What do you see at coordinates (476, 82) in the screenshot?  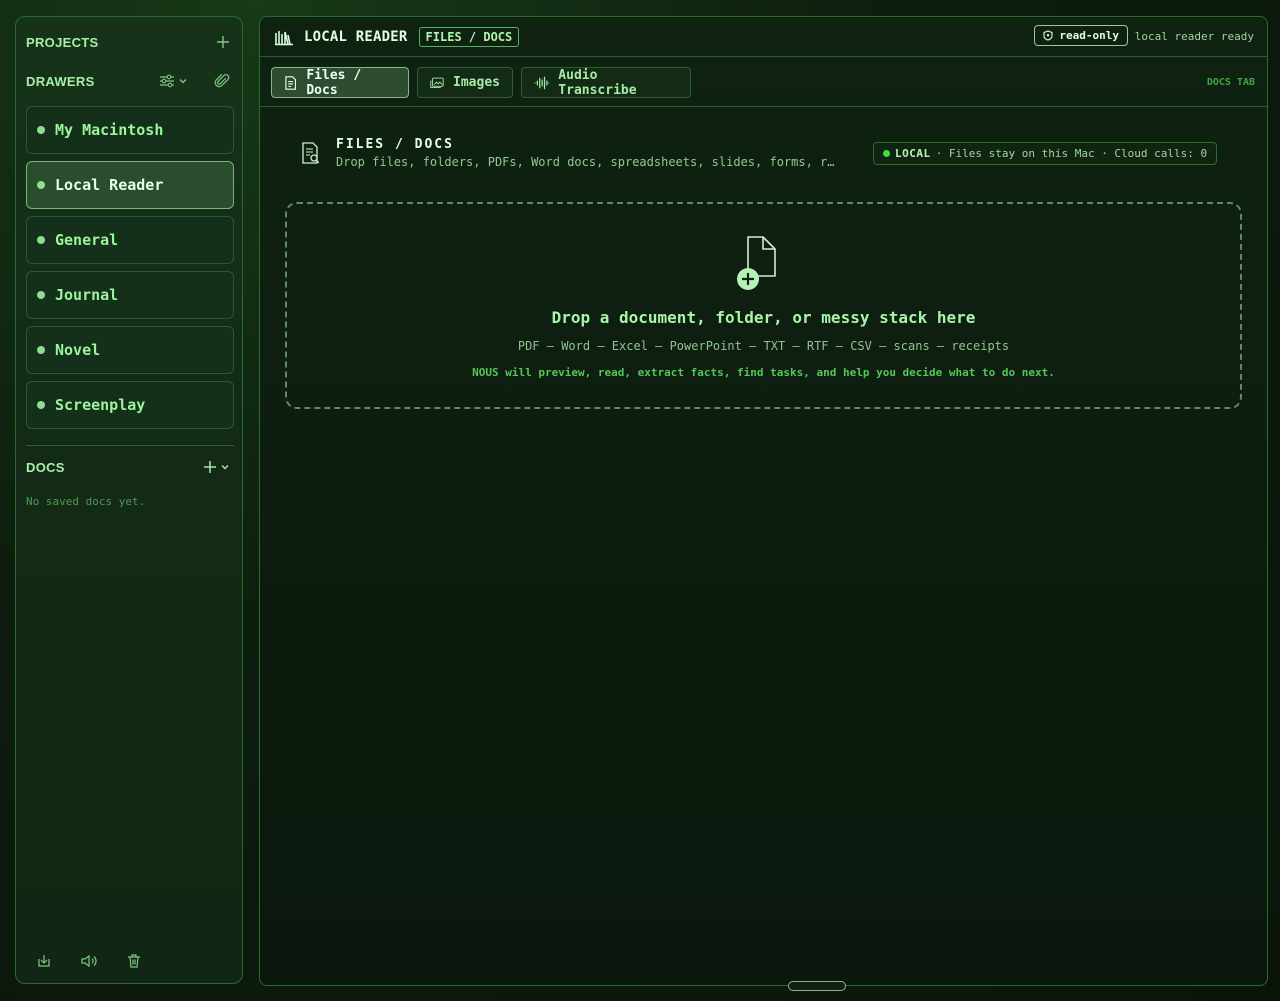 I see `tab-label: Images` at bounding box center [476, 82].